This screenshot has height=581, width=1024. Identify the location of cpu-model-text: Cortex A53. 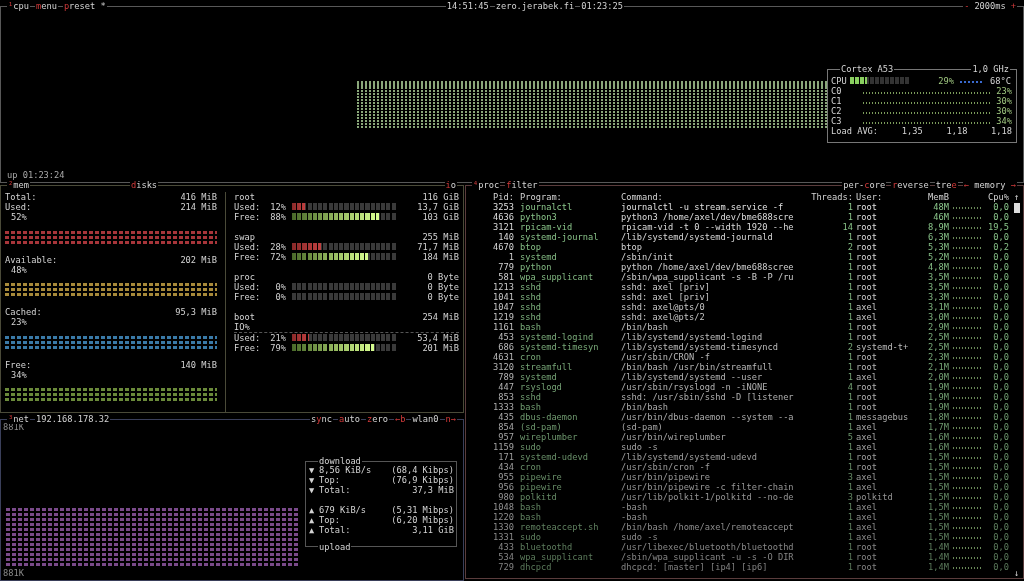
(867, 69).